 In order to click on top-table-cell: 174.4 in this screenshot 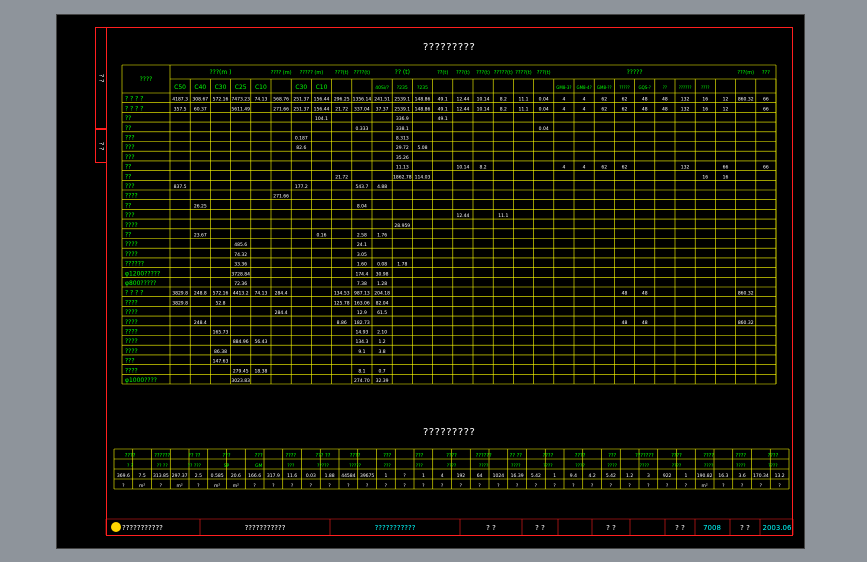, I will do `click(361, 274)`.